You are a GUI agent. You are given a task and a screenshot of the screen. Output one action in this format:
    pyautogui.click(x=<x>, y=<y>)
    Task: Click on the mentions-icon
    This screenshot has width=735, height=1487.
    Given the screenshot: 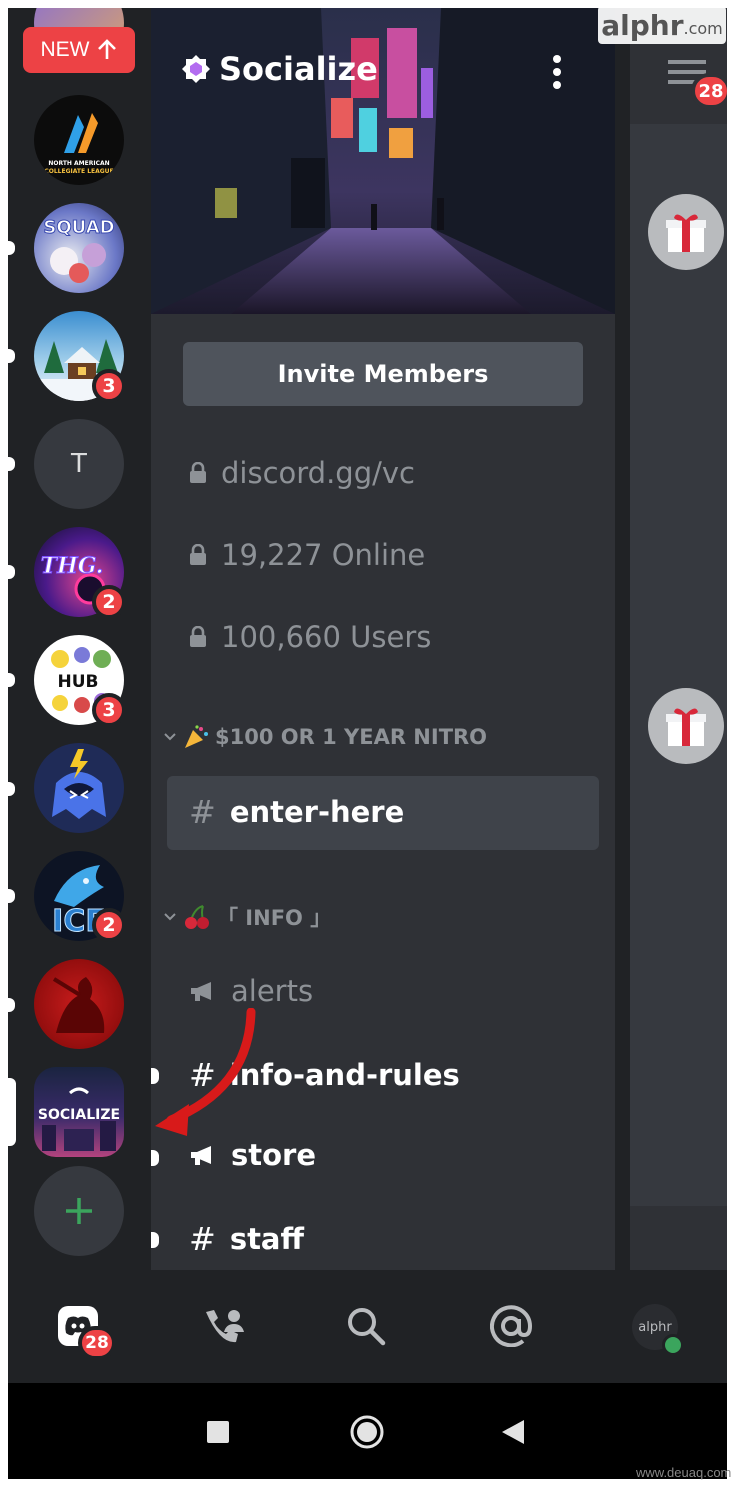 What is the action you would take?
    pyautogui.click(x=511, y=1326)
    